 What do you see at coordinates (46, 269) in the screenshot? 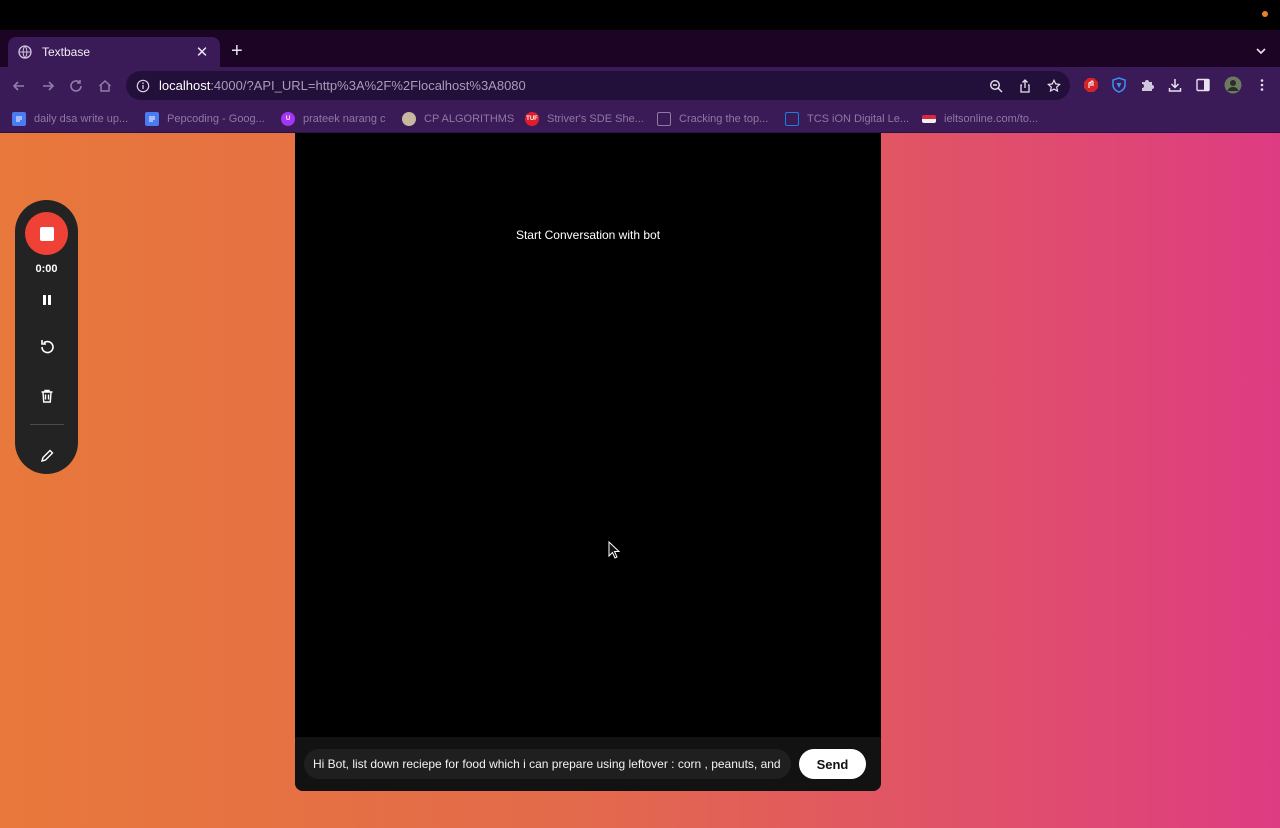
I see `recording-timer: 0:00` at bounding box center [46, 269].